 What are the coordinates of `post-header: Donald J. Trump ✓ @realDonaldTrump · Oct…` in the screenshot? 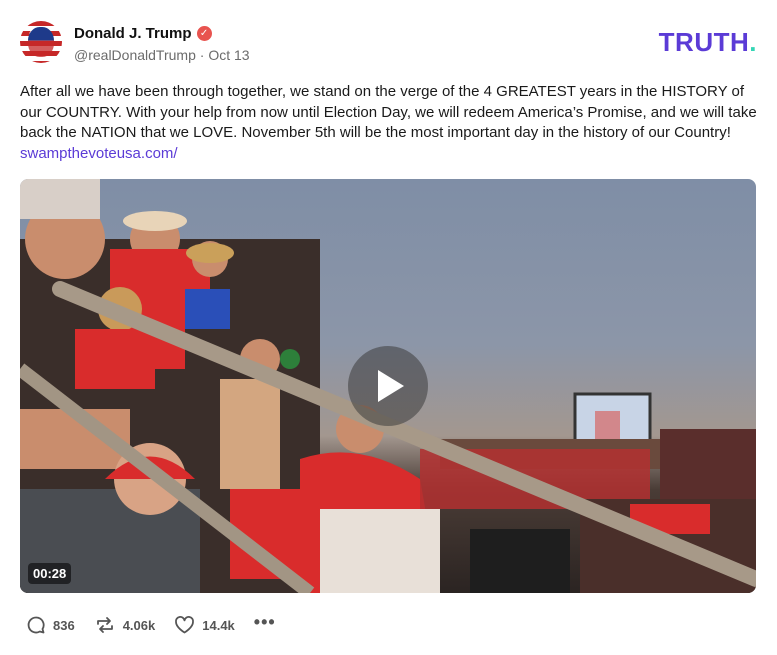 It's located at (388, 43).